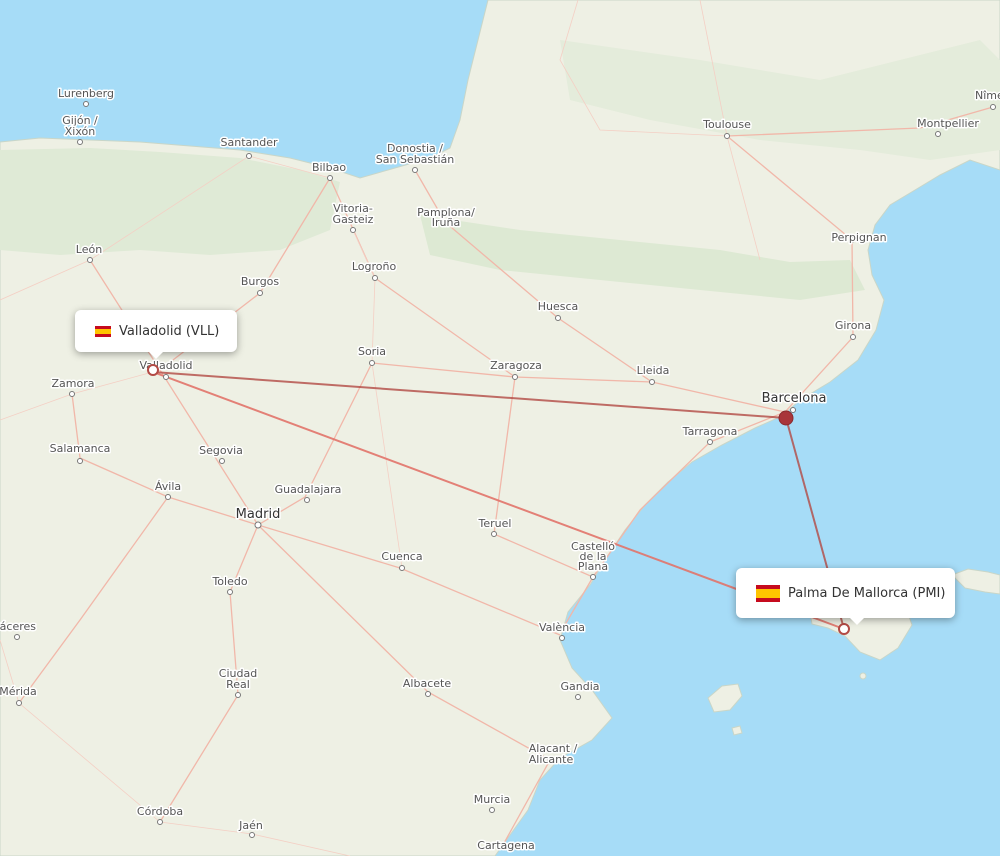  Describe the element at coordinates (495, 523) in the screenshot. I see `city-label-teruel: Teruel` at that location.